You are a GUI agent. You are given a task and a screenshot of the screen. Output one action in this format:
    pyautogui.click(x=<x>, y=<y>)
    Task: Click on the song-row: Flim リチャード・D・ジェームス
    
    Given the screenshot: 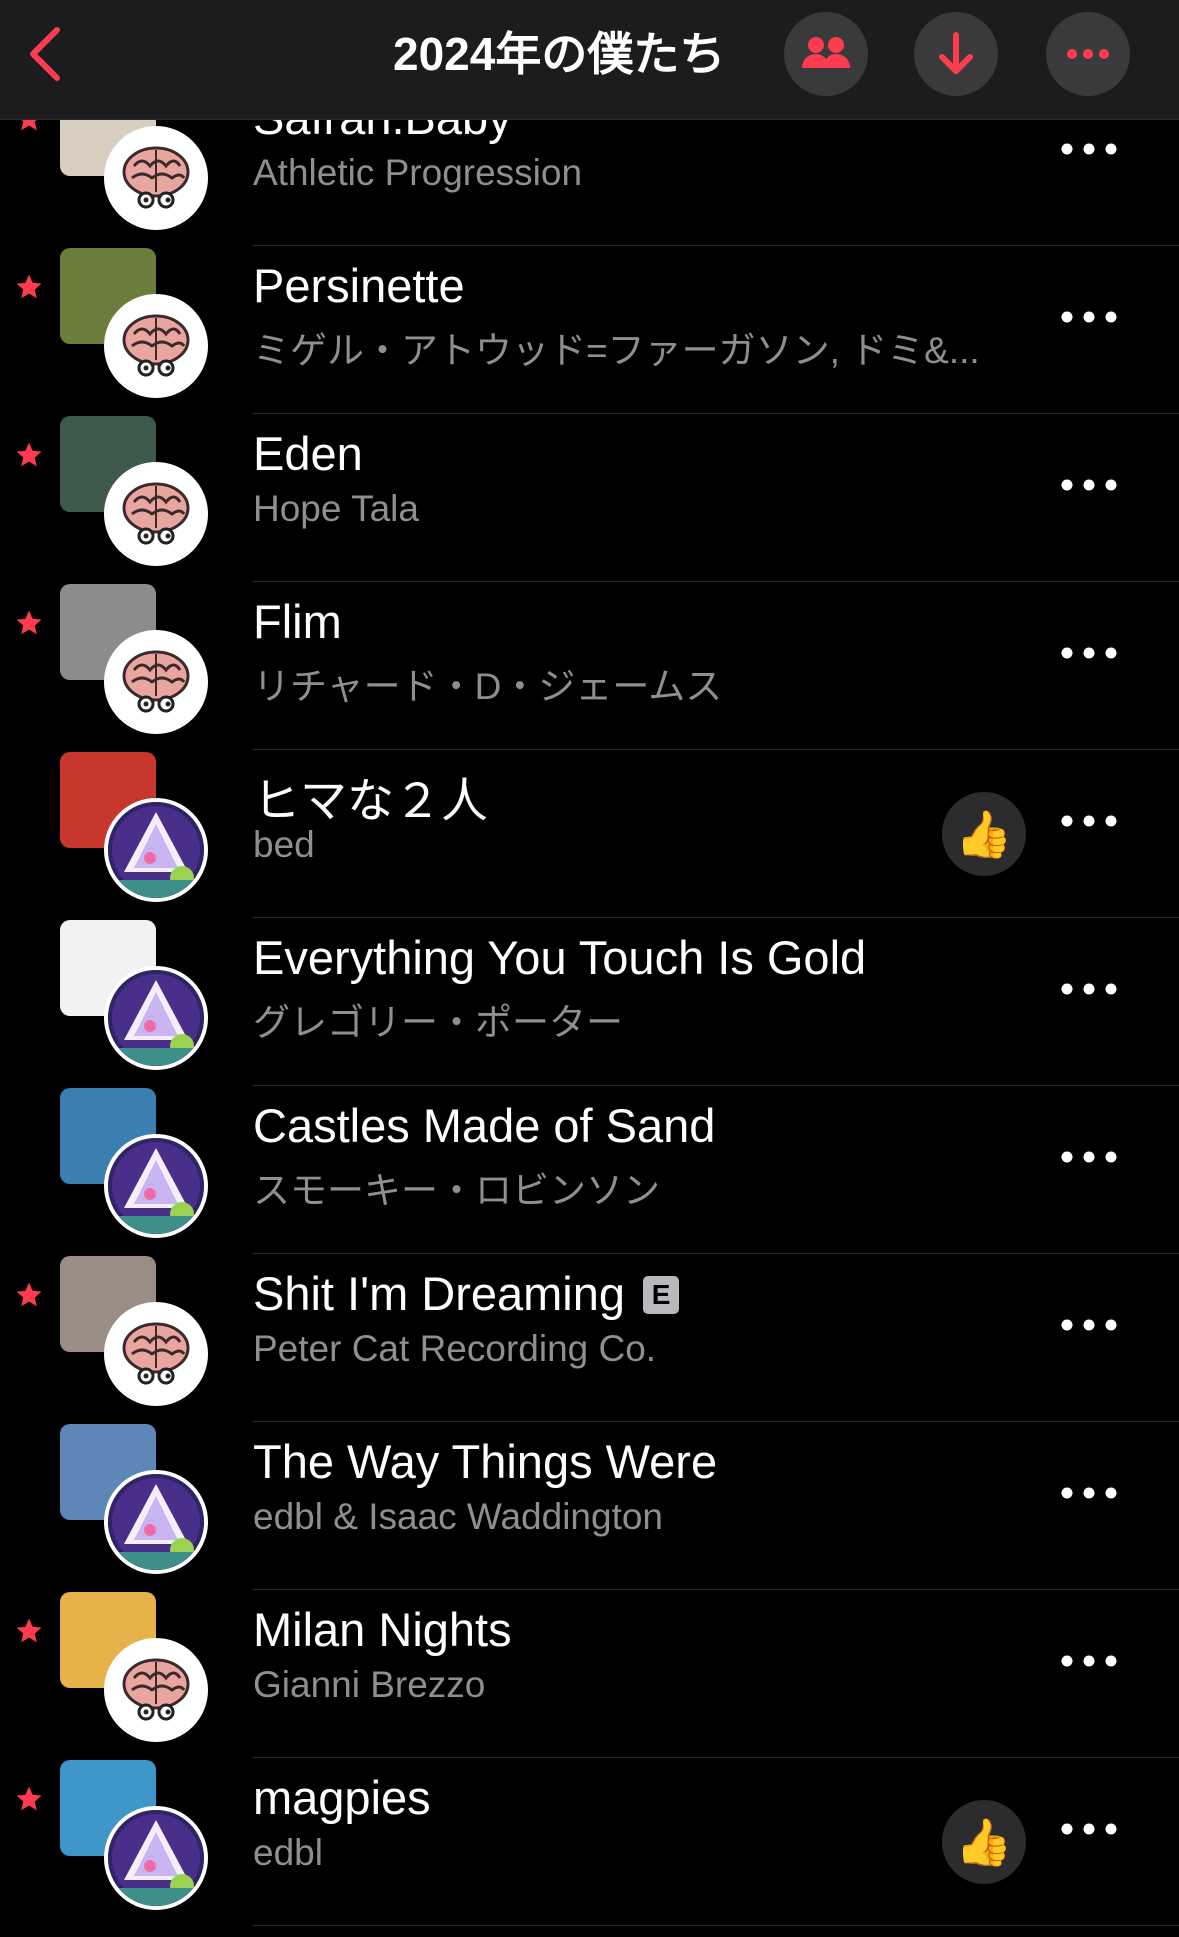 What is the action you would take?
    pyautogui.click(x=589, y=666)
    